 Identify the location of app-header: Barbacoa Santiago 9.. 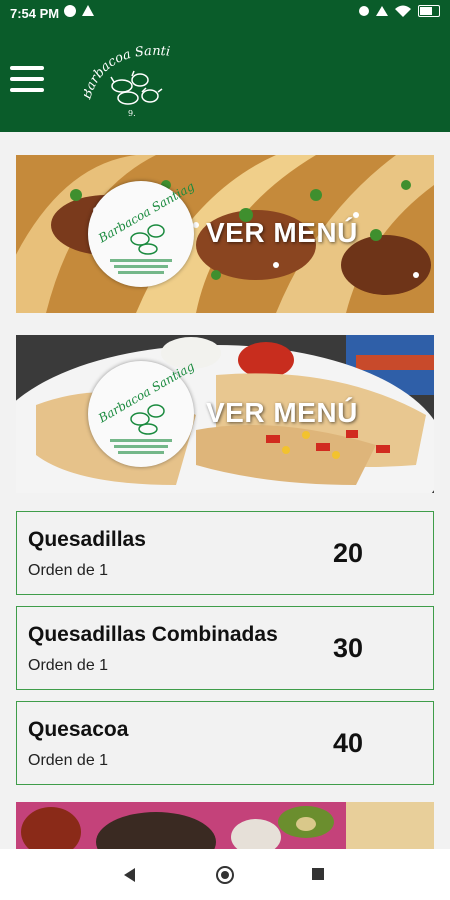
(225, 80).